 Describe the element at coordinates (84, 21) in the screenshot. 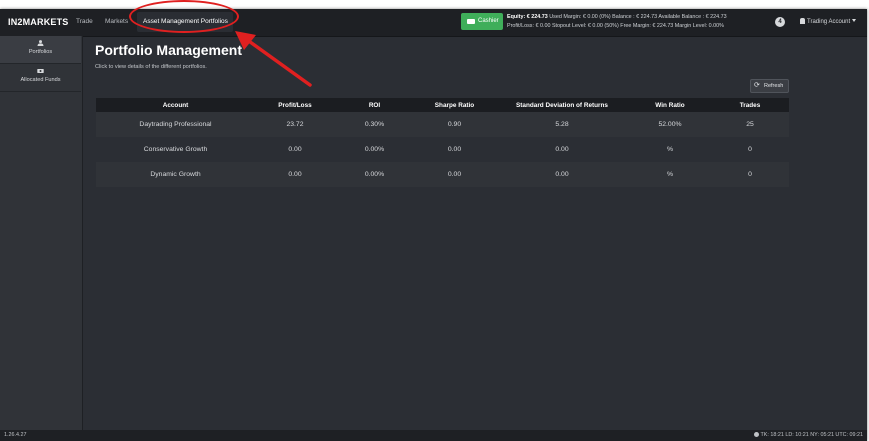

I see `nav-trade: Trade` at that location.